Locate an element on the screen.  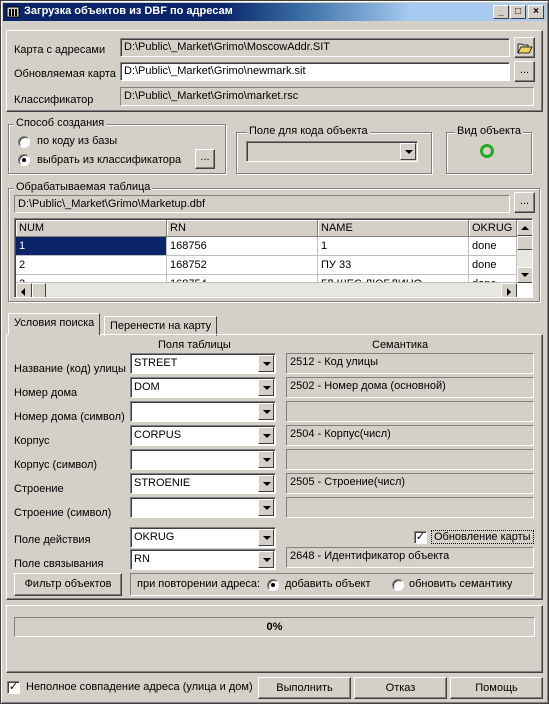
action-field-combo: OKRUG is located at coordinates (203, 537).